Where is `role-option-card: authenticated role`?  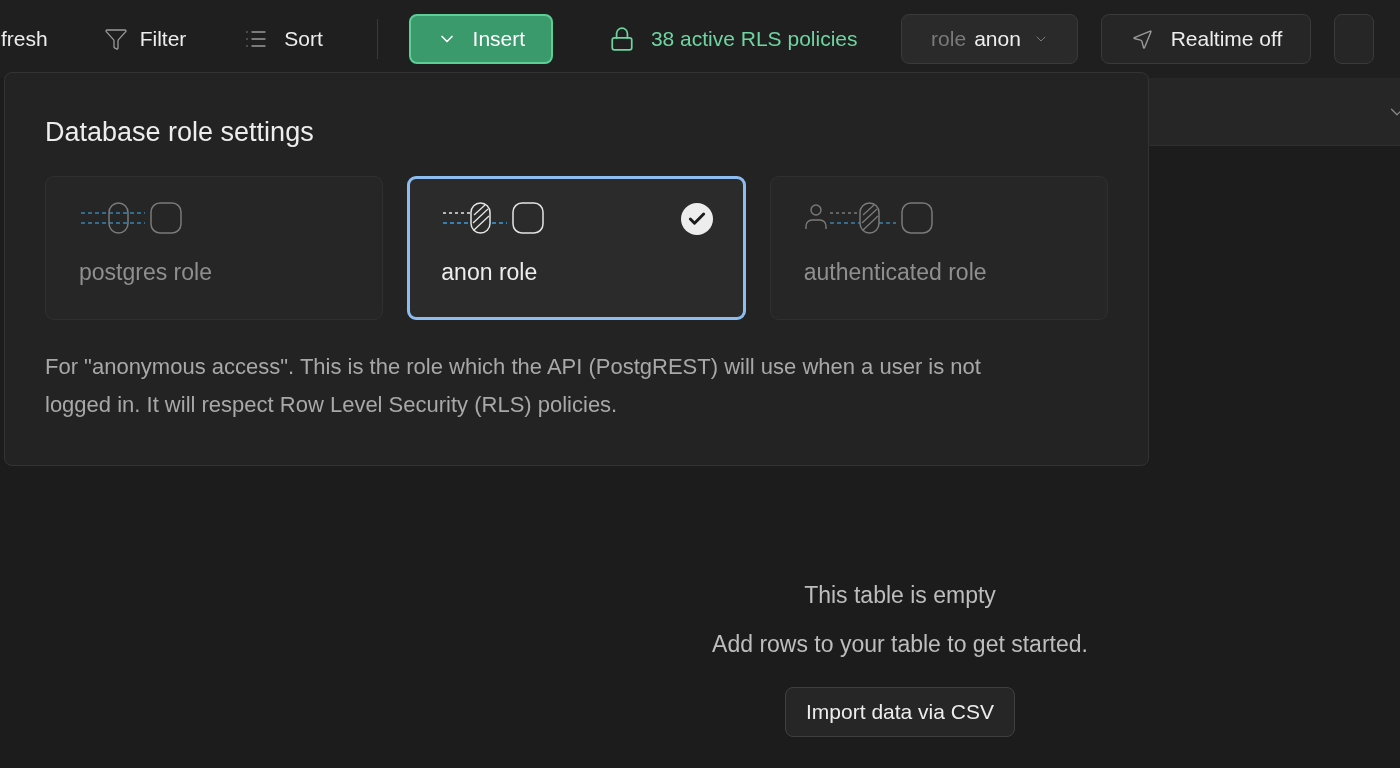 role-option-card: authenticated role is located at coordinates (938, 248).